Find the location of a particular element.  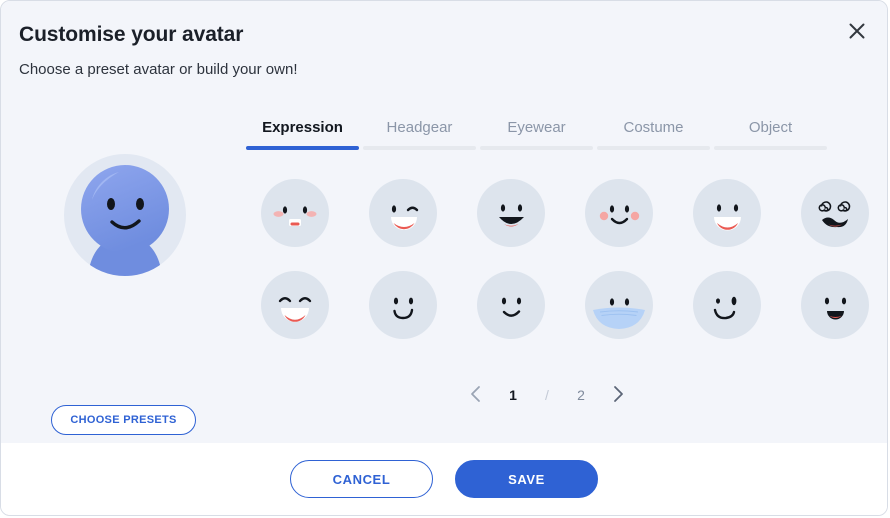

cancel-button: CANCEL is located at coordinates (361, 479).